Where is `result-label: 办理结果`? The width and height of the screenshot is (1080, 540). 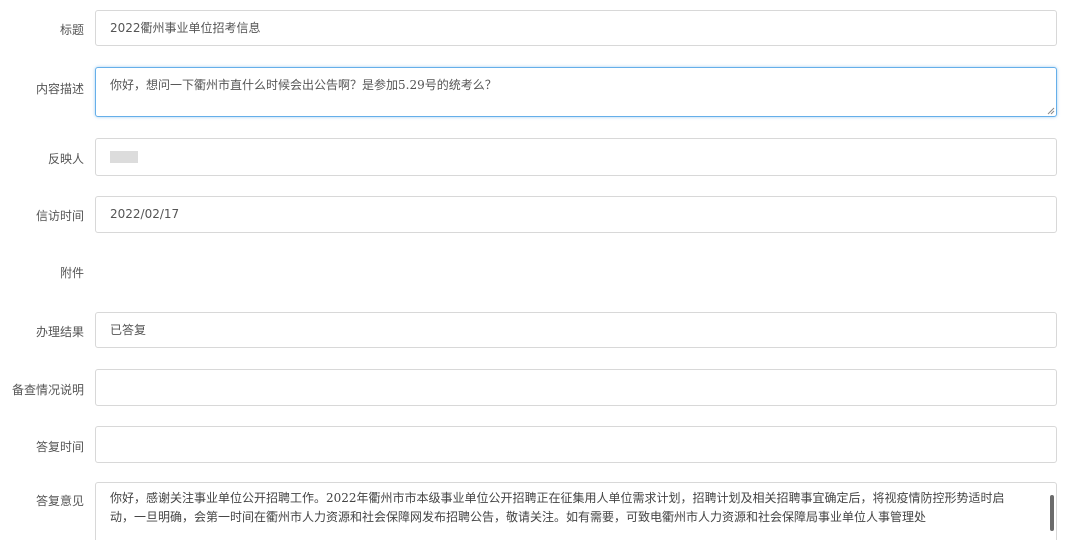 result-label: 办理结果 is located at coordinates (59, 332).